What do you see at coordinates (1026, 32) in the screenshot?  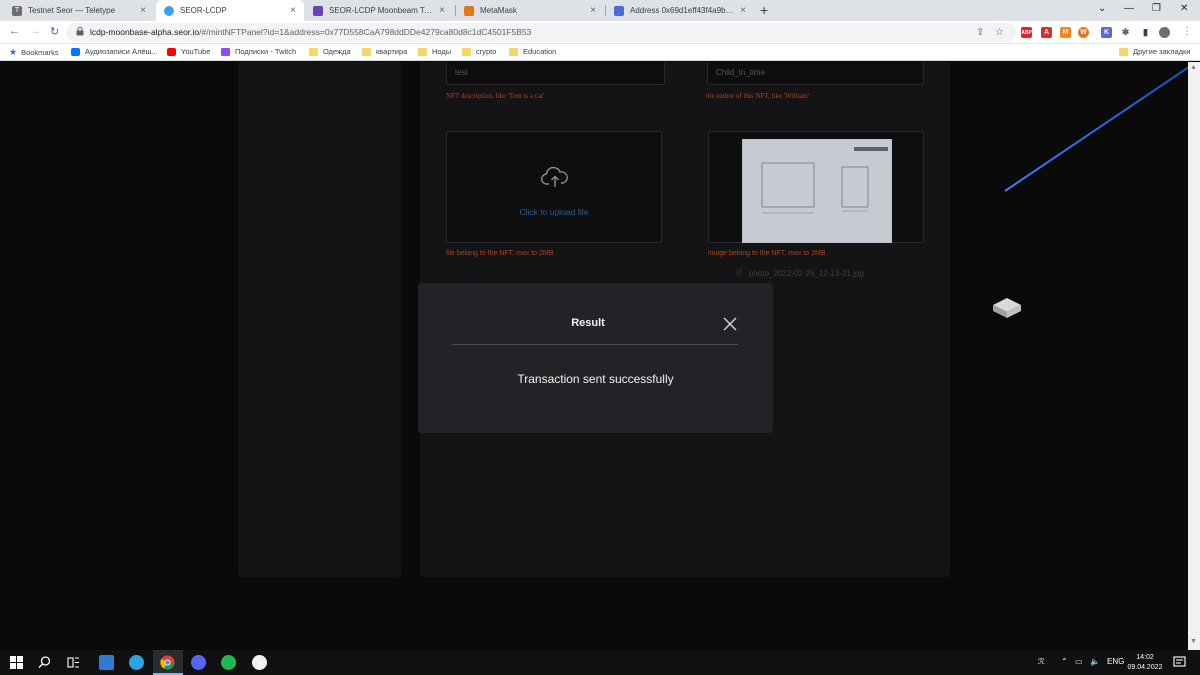 I see `adblock-icon: ABP` at bounding box center [1026, 32].